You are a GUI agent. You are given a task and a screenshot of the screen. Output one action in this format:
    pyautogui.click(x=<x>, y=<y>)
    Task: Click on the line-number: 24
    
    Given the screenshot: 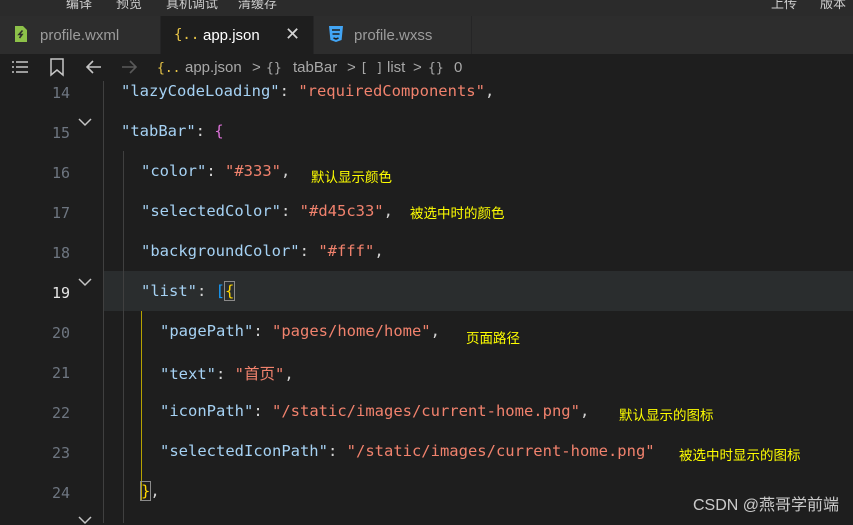 What is the action you would take?
    pyautogui.click(x=60, y=493)
    